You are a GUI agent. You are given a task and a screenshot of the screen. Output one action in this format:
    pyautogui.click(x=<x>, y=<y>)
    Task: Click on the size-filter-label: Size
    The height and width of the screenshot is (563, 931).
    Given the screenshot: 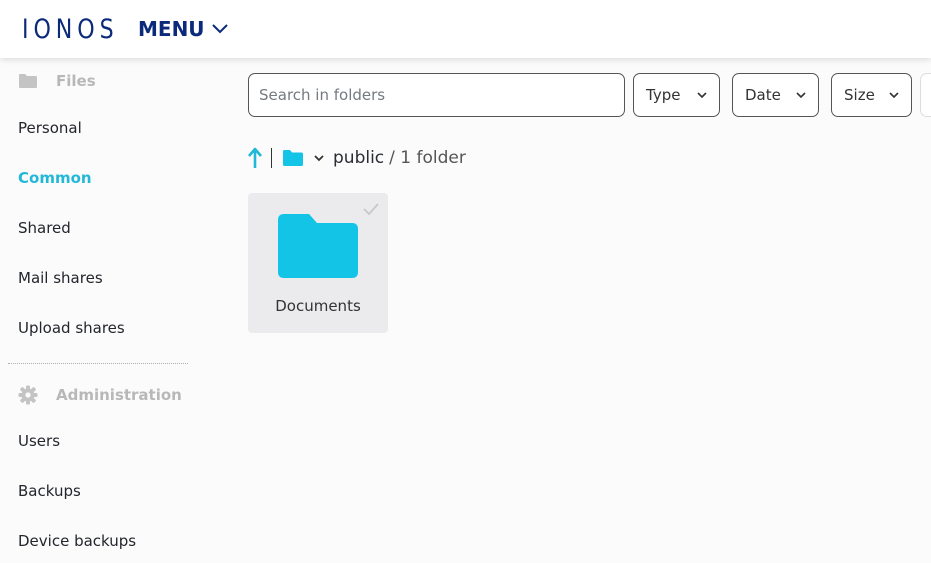 What is the action you would take?
    pyautogui.click(x=859, y=95)
    